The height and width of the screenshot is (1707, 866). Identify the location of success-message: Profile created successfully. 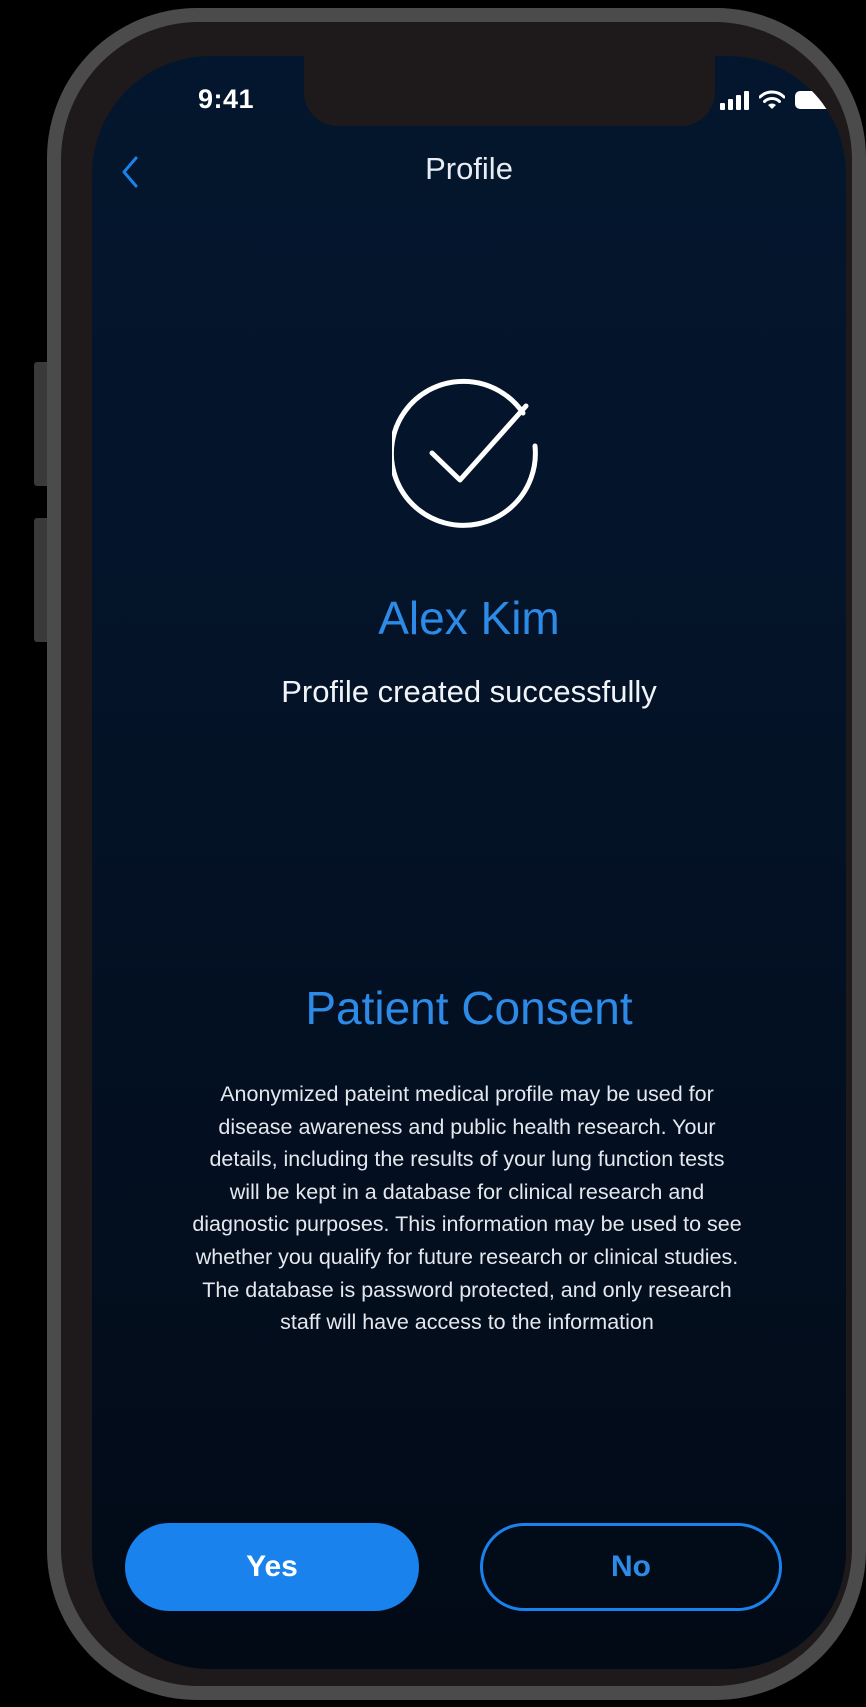
(469, 691).